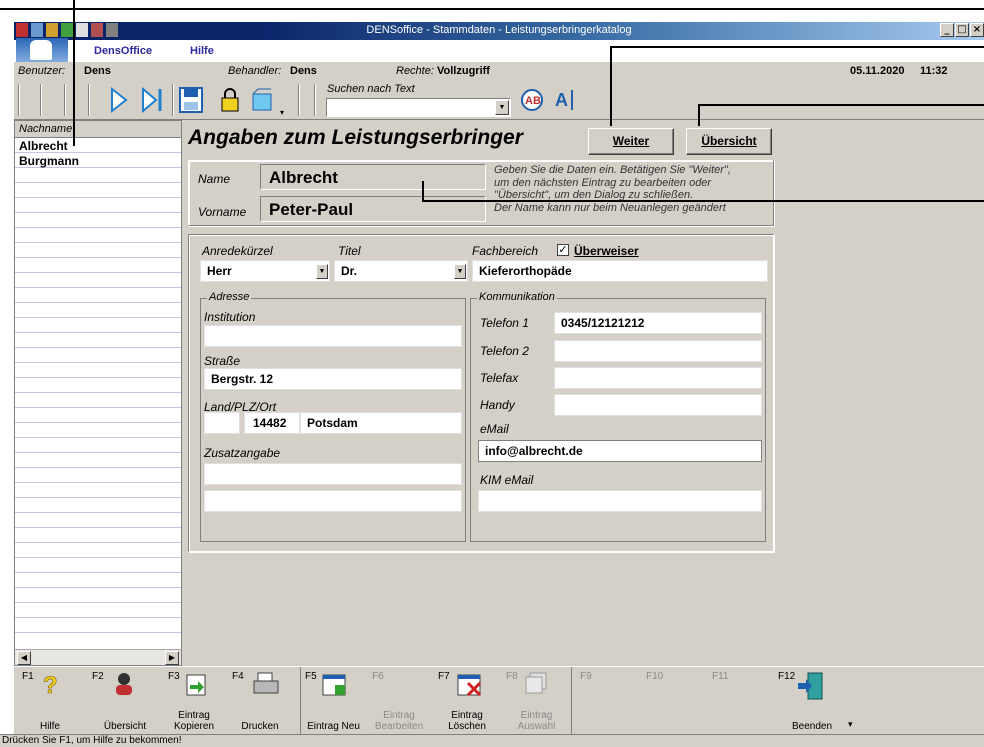 Image resolution: width=984 pixels, height=747 pixels. Describe the element at coordinates (877, 71) in the screenshot. I see `date-value: 05.11.2020` at that location.